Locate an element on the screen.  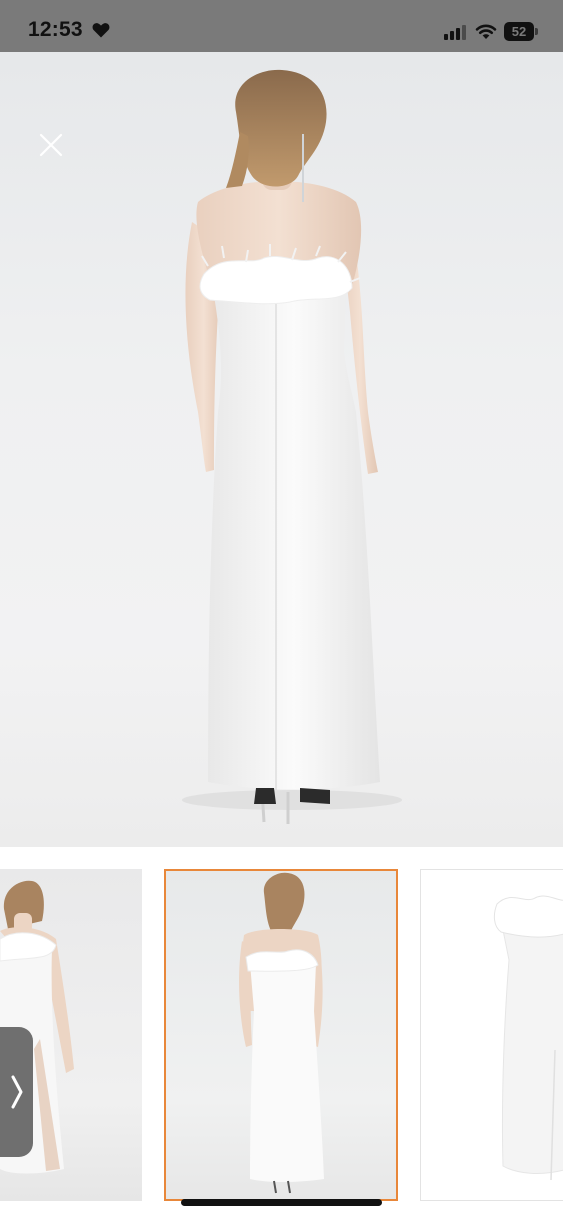
next-image-button is located at coordinates (16, 1092).